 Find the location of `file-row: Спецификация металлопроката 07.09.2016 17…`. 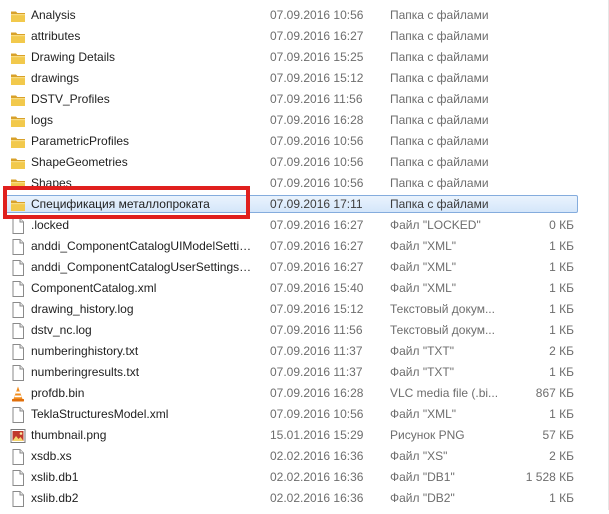

file-row: Спецификация металлопроката 07.09.2016 17… is located at coordinates (304, 204).